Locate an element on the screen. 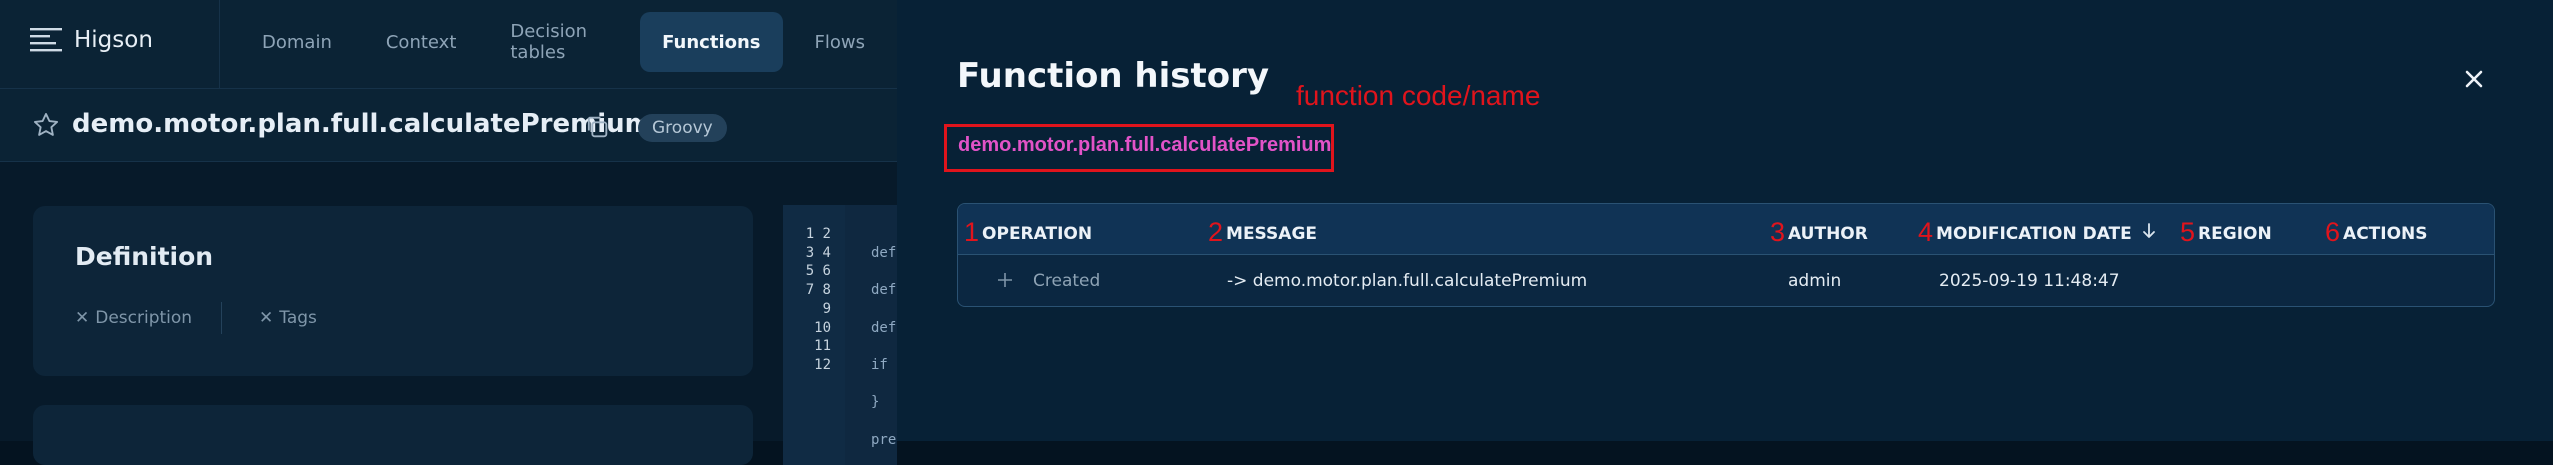 Image resolution: width=2553 pixels, height=465 pixels. definition-card: Definition ✕ Description ✕ Tags is located at coordinates (393, 291).